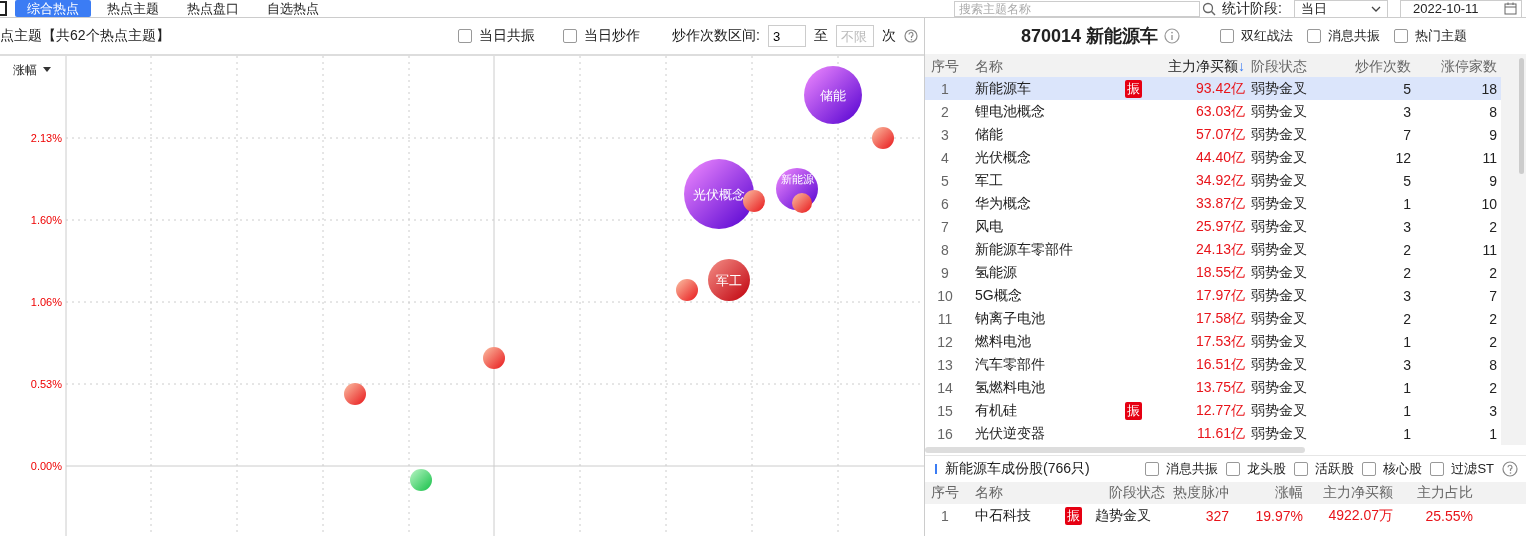 Image resolution: width=1526 pixels, height=536 pixels. What do you see at coordinates (1213, 203) in the screenshot?
I see `table-row: 6 华为概念 33.87亿 弱势金叉 1 10` at bounding box center [1213, 203].